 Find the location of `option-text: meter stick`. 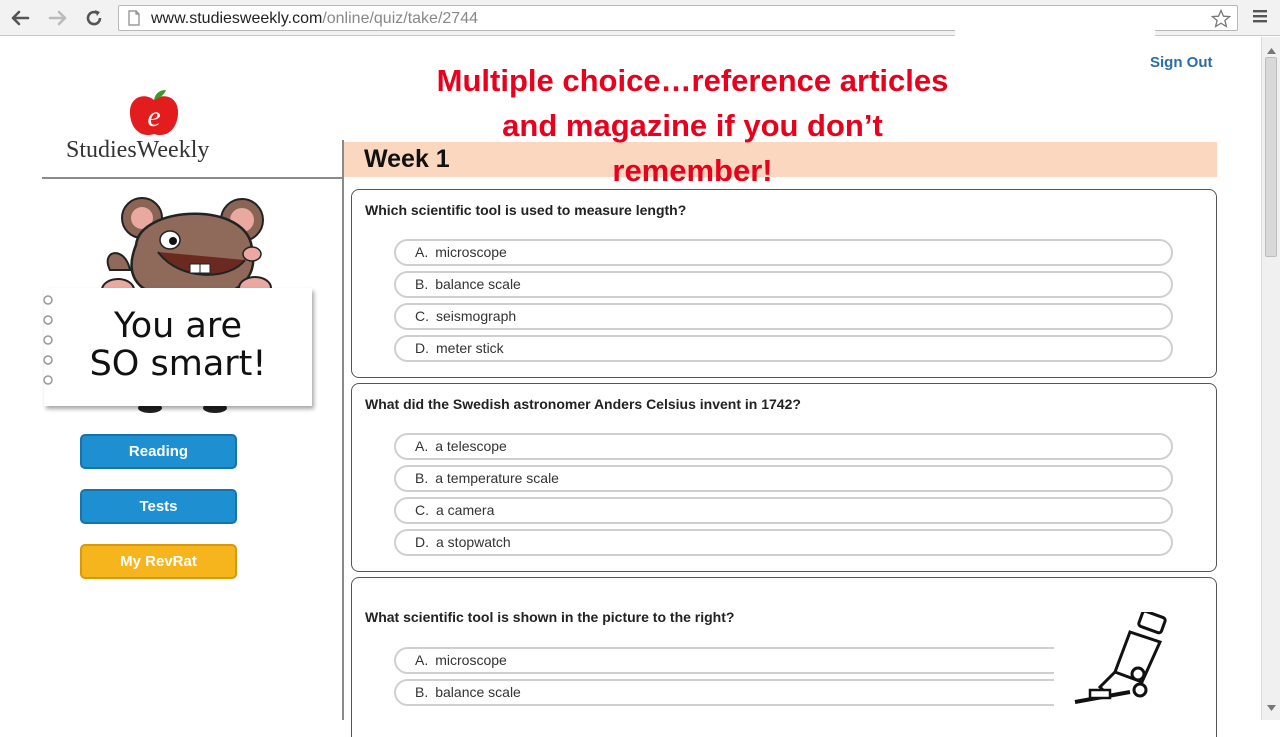

option-text: meter stick is located at coordinates (470, 348).